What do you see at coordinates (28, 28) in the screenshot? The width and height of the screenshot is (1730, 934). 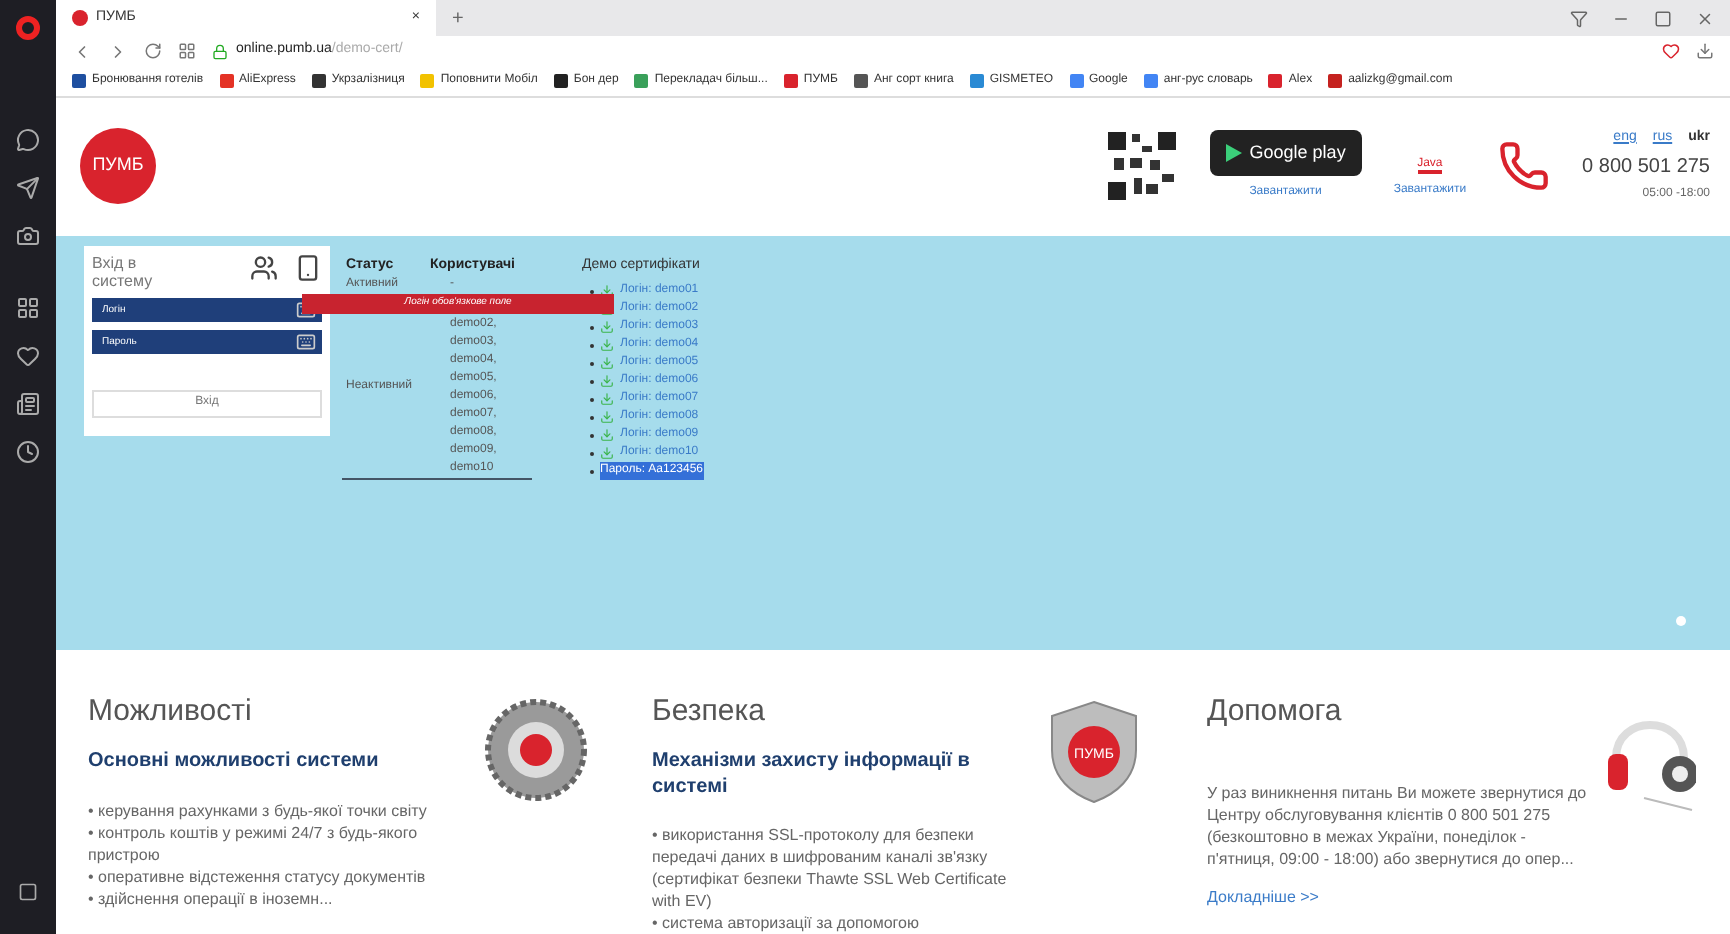 I see `browser-logo-icon` at bounding box center [28, 28].